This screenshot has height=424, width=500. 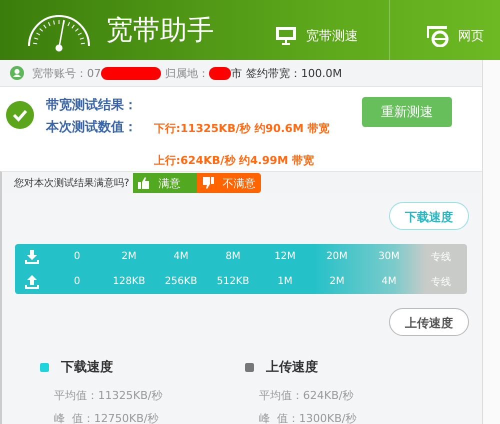 I want to click on peak-value: 峰 值：1300KB/秒, so click(x=308, y=417).